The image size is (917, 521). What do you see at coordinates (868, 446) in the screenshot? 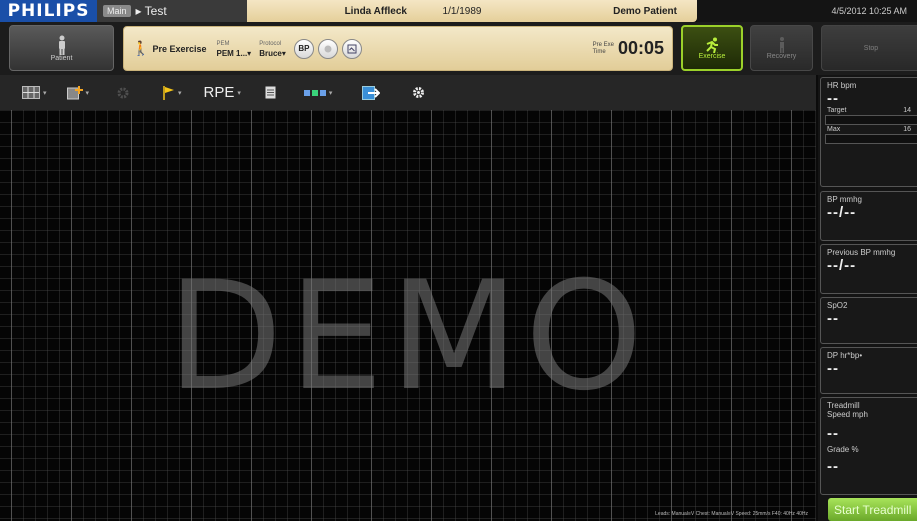
I see `treadmill-box: Treadmill Speed mph -- Grade % --` at bounding box center [868, 446].